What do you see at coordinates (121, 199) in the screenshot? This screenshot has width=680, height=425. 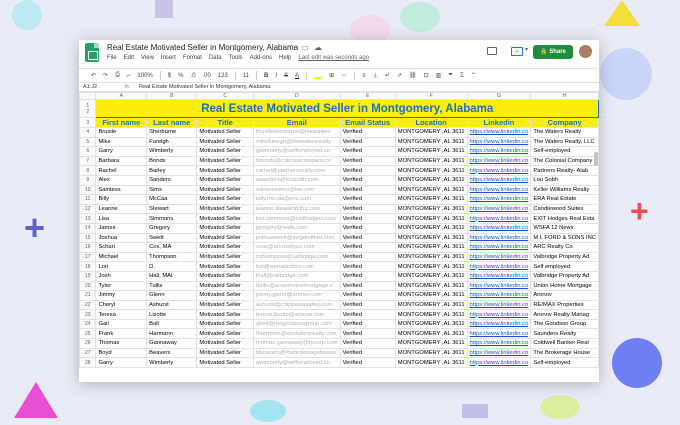 I see `cell-first: Billy` at bounding box center [121, 199].